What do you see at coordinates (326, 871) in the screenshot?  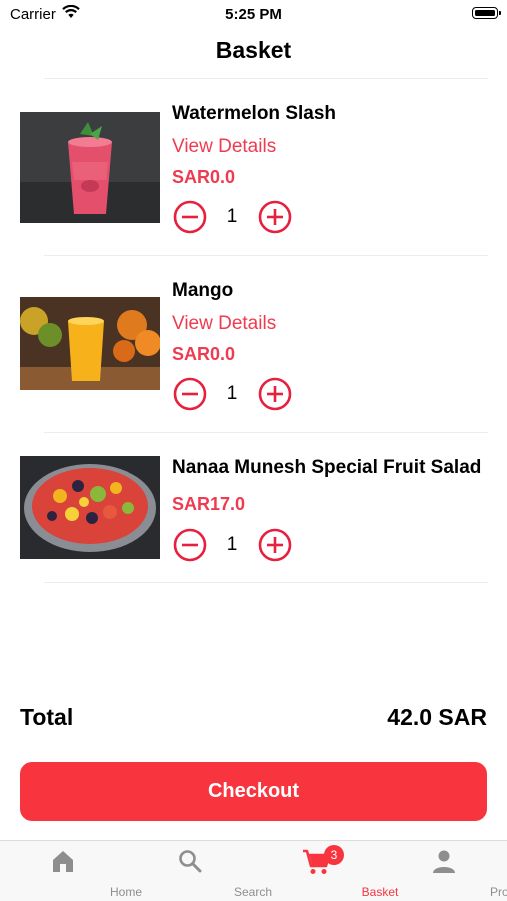 I see `tab-basket: 3 Basket` at bounding box center [326, 871].